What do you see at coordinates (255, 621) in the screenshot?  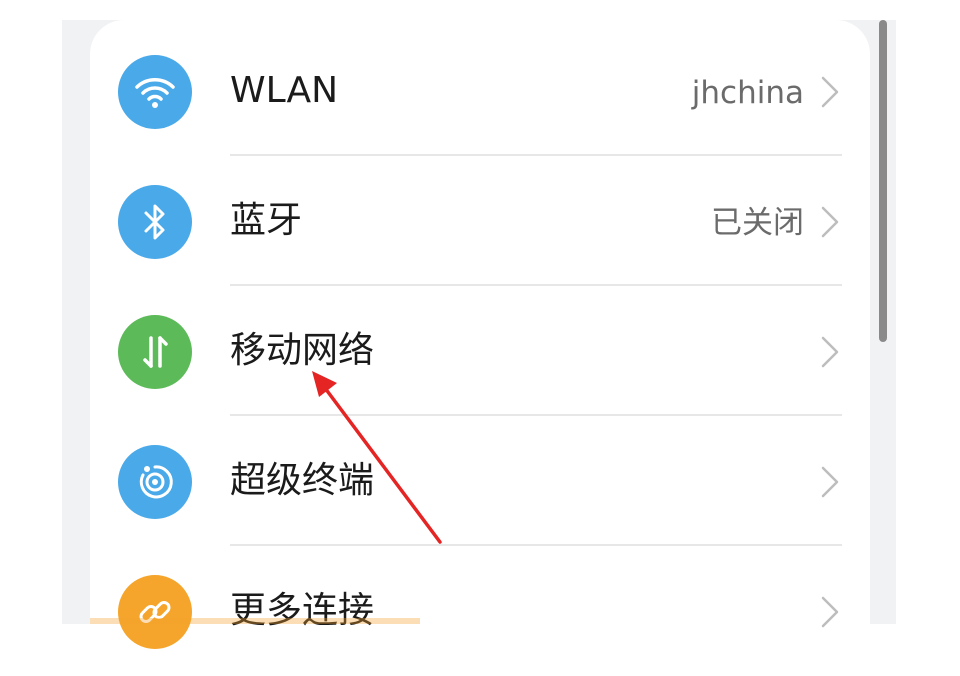 I see `bottom-strip` at bounding box center [255, 621].